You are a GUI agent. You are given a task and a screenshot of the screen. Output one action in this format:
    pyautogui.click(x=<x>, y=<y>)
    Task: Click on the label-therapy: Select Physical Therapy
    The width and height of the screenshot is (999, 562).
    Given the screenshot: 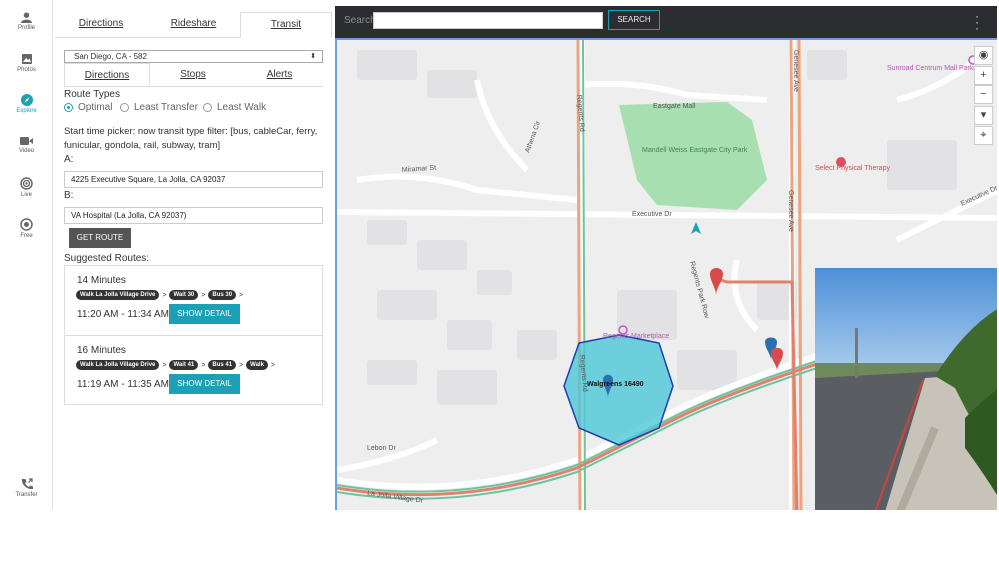 What is the action you would take?
    pyautogui.click(x=852, y=168)
    